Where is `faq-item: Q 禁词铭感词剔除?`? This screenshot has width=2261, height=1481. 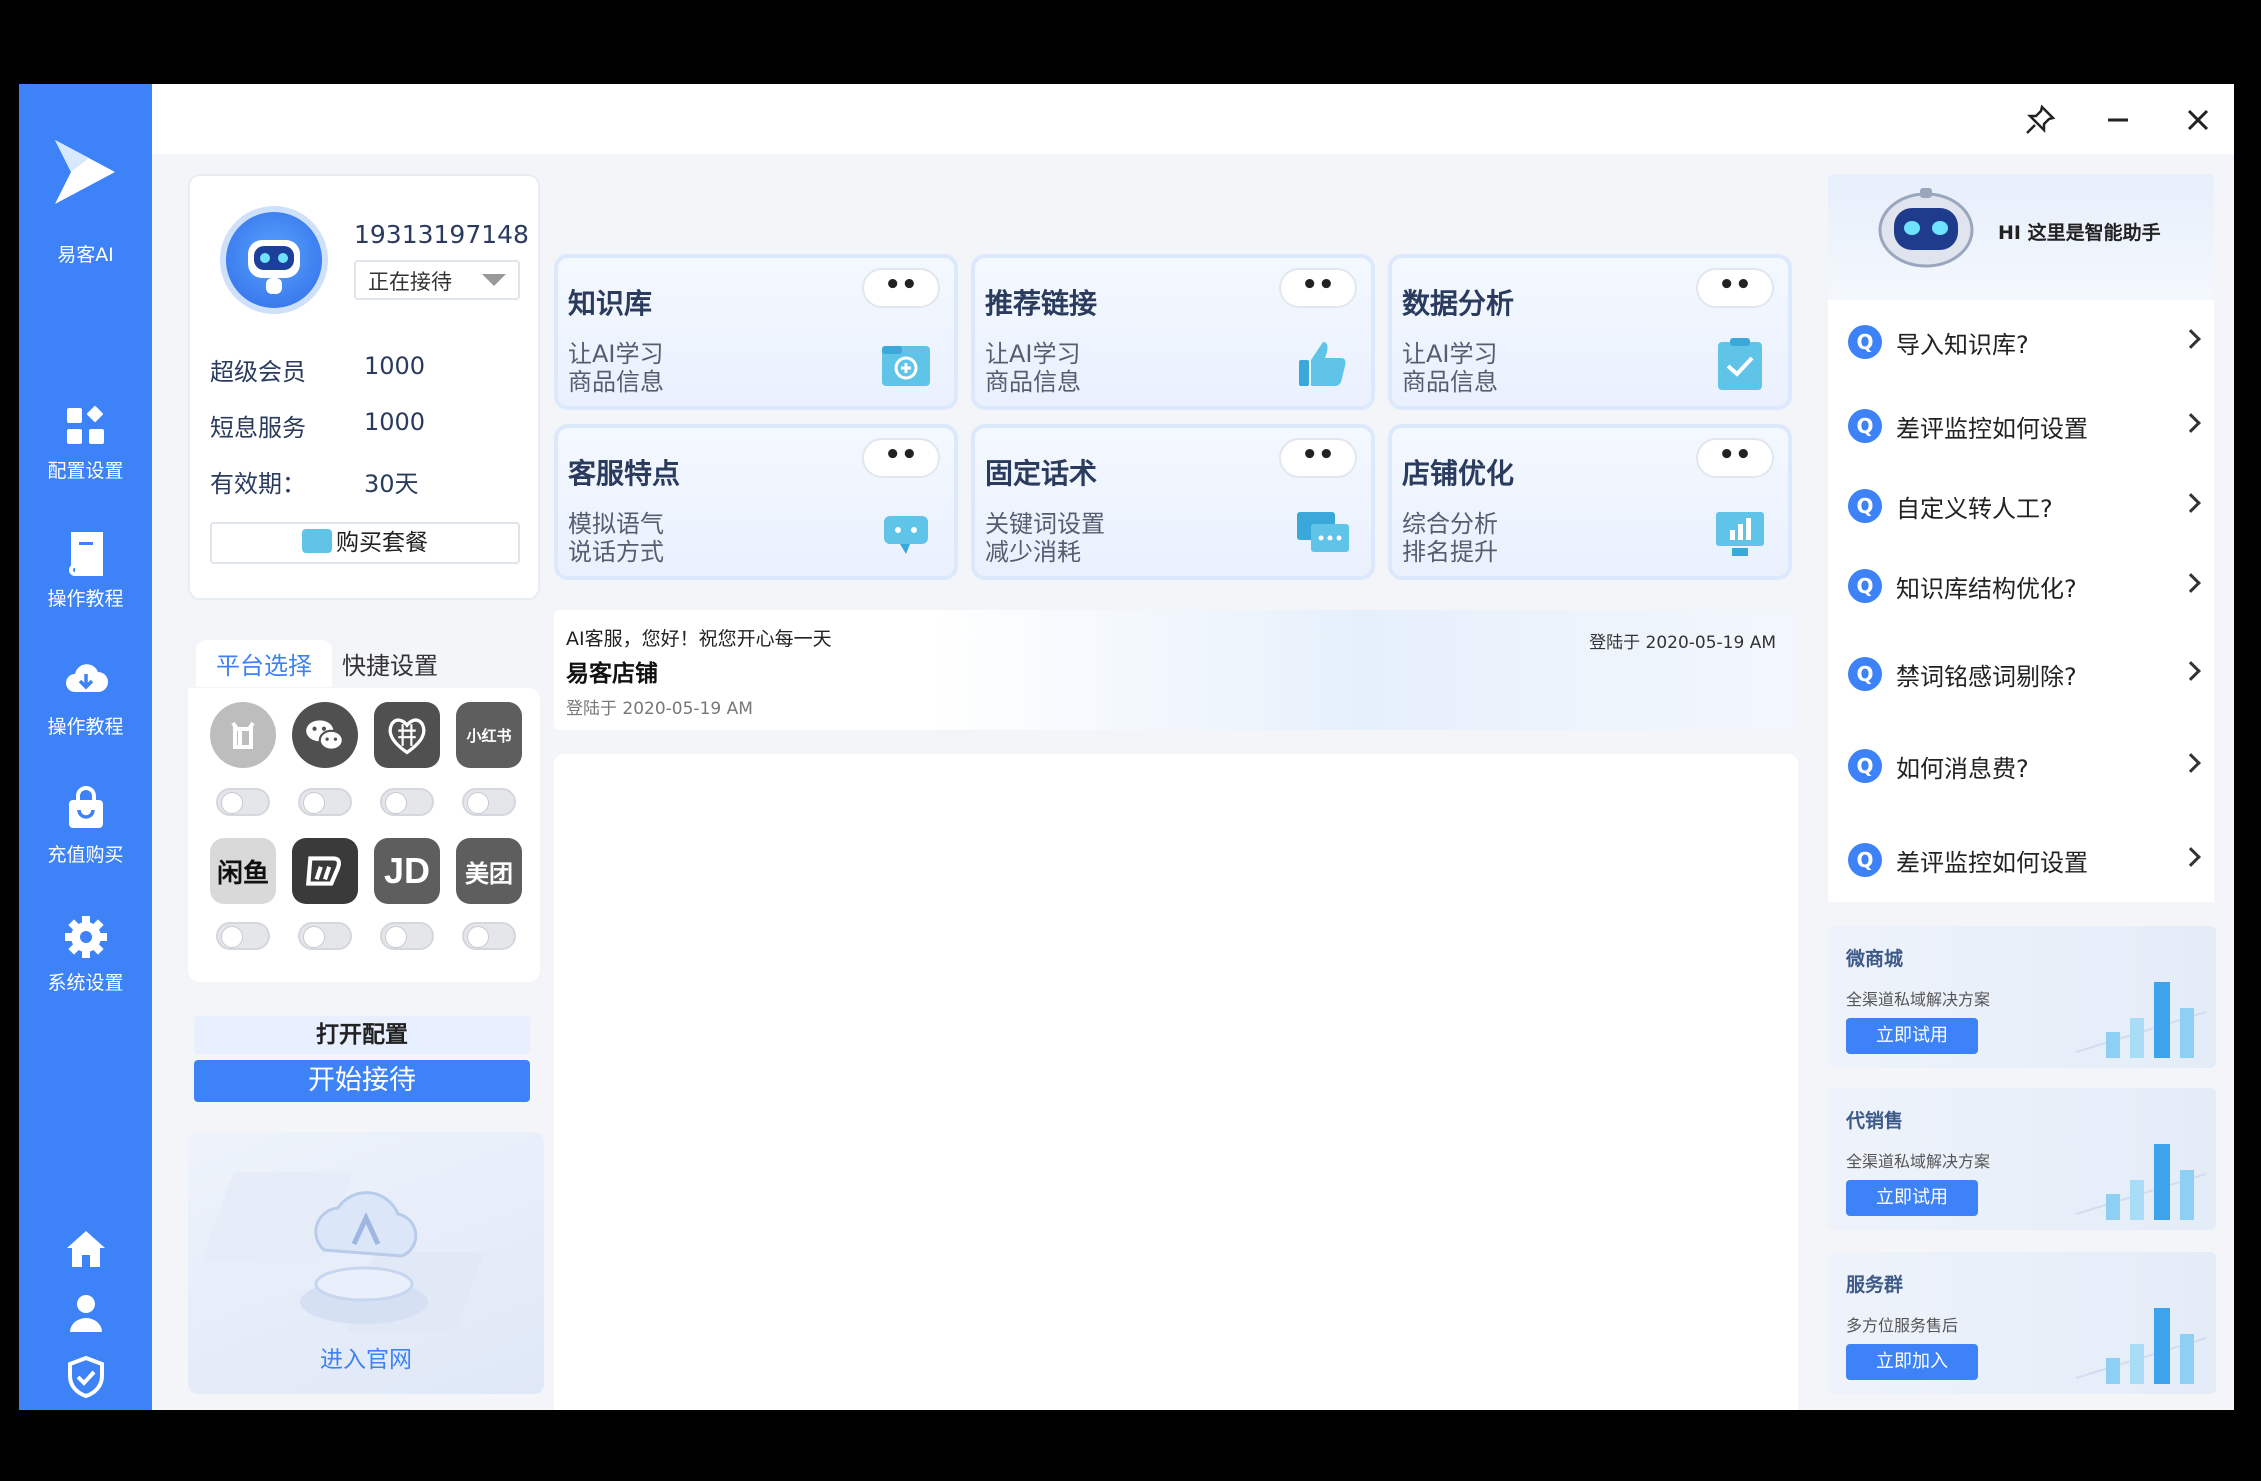 faq-item: Q 禁词铭感词剔除? is located at coordinates (2024, 674).